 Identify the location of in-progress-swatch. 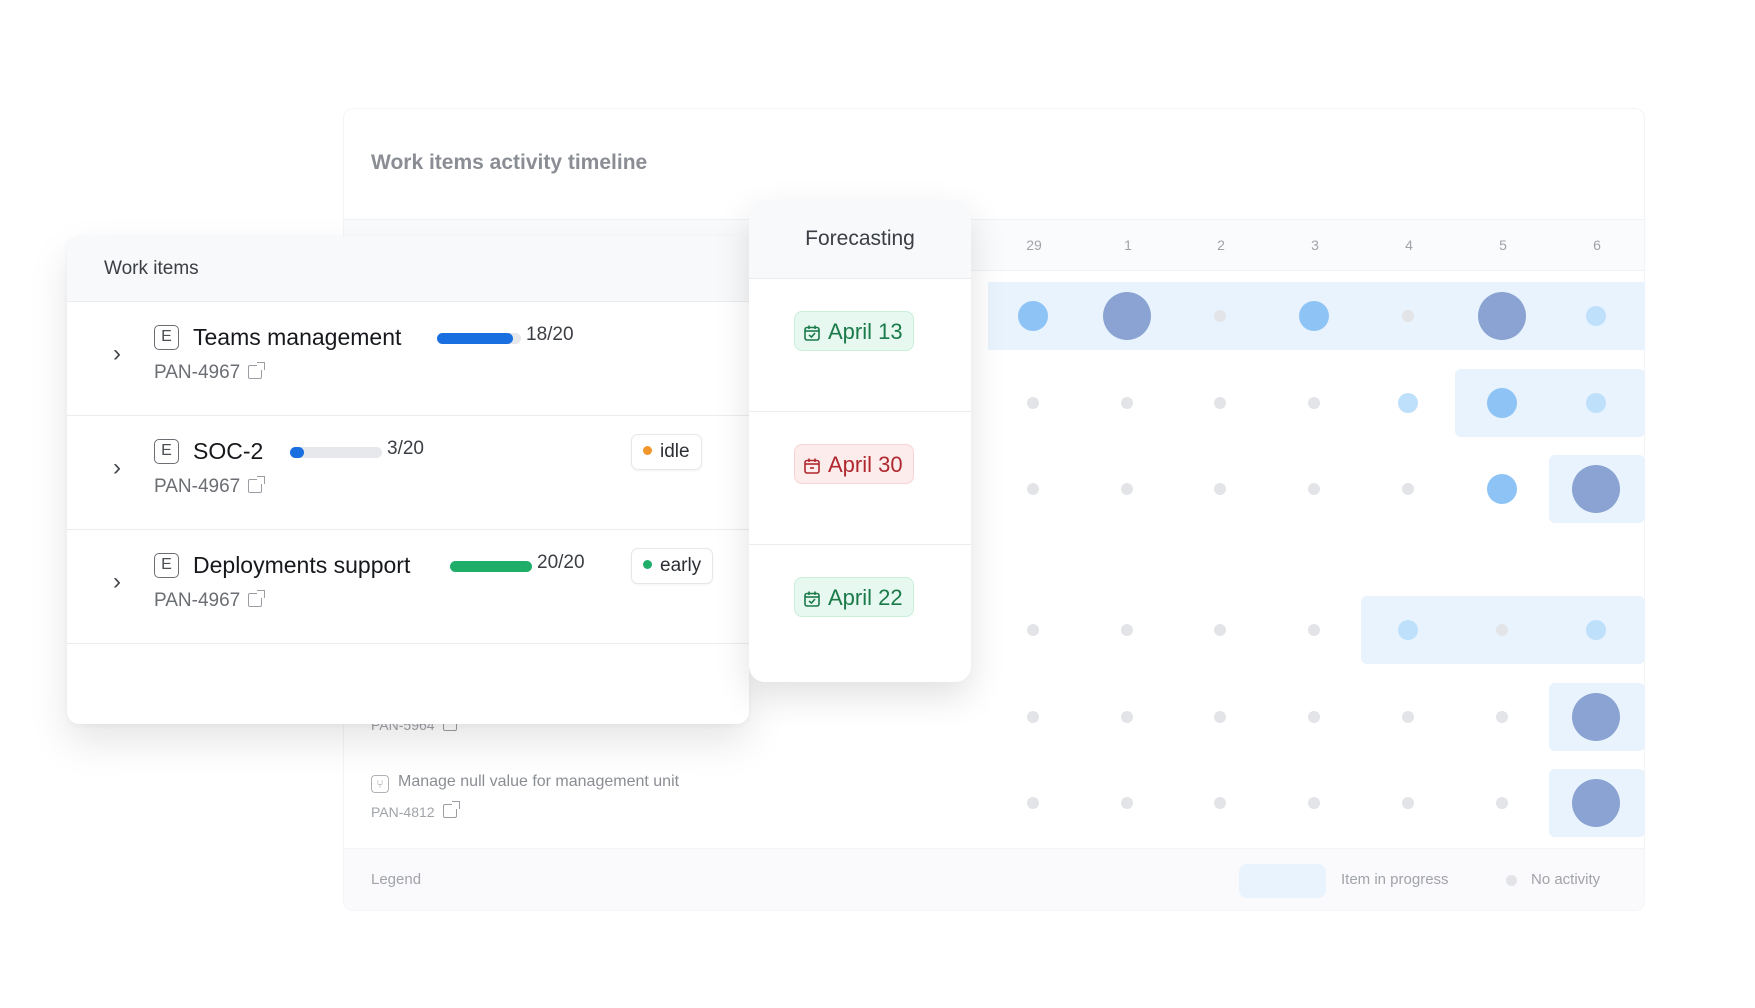
(1282, 881).